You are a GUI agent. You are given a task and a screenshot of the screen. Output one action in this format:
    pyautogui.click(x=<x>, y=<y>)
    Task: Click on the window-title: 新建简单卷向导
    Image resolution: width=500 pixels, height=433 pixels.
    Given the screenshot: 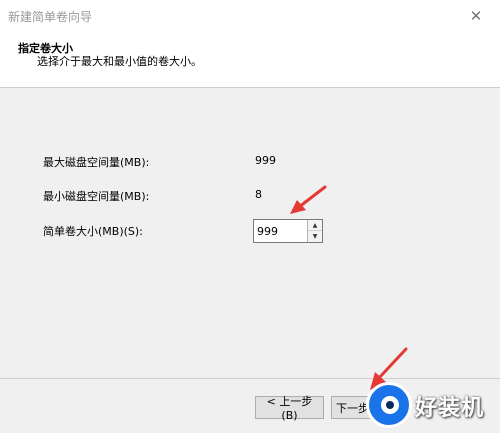 What is the action you would take?
    pyautogui.click(x=50, y=17)
    